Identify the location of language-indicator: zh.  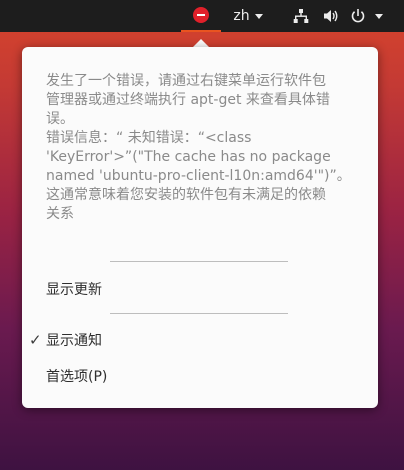
(248, 16).